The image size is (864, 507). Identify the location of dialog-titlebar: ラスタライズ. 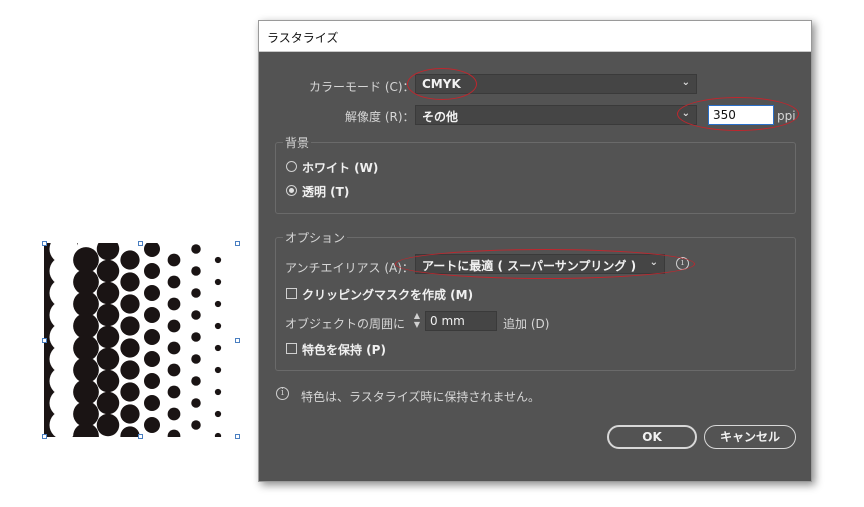
(535, 36).